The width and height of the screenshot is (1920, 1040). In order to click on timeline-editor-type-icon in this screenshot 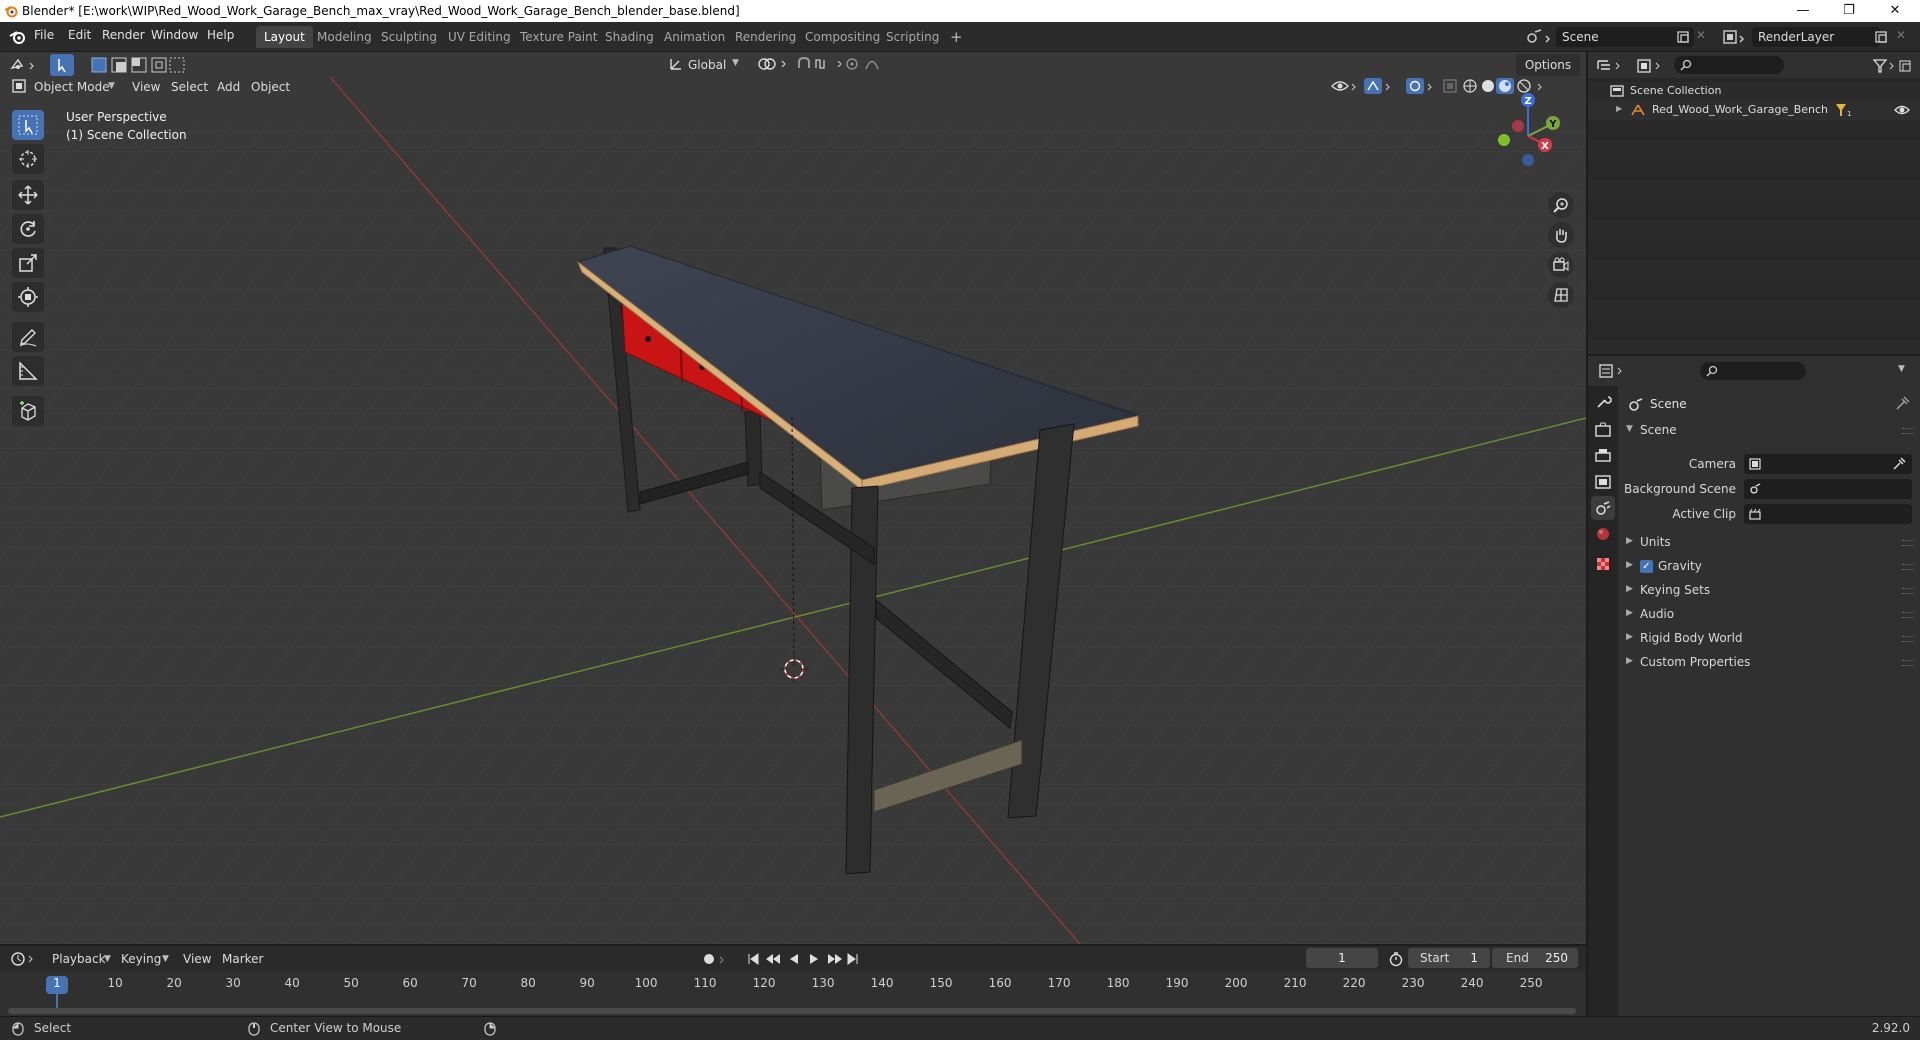, I will do `click(24, 959)`.